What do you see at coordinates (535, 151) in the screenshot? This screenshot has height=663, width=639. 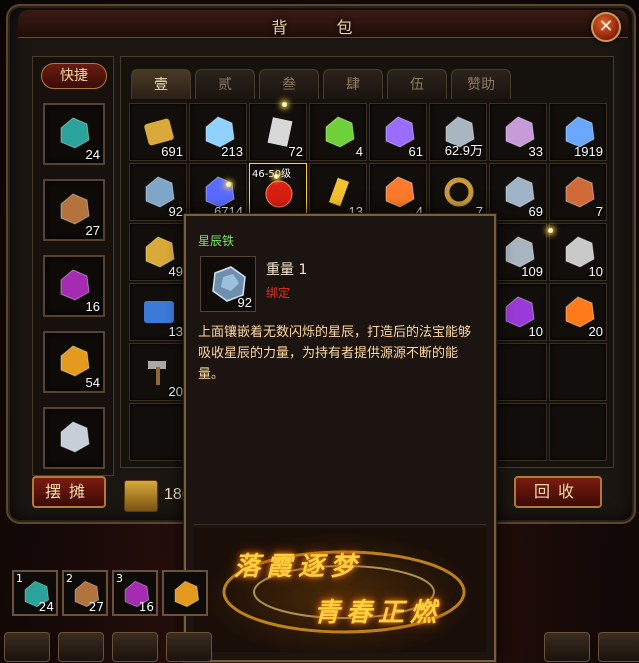 I see `item-count: 33` at bounding box center [535, 151].